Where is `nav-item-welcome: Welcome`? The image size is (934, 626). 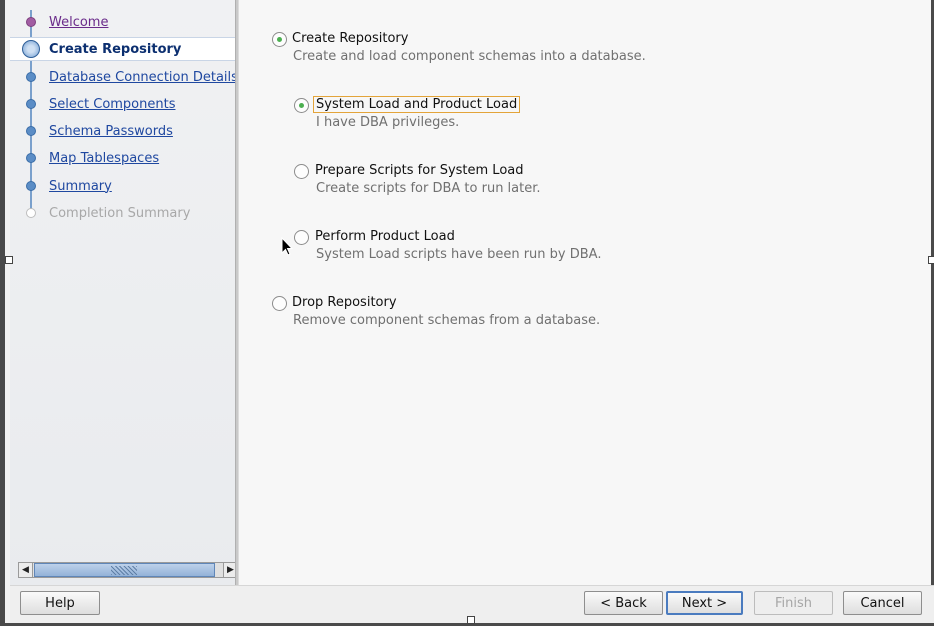 nav-item-welcome: Welcome is located at coordinates (122, 22).